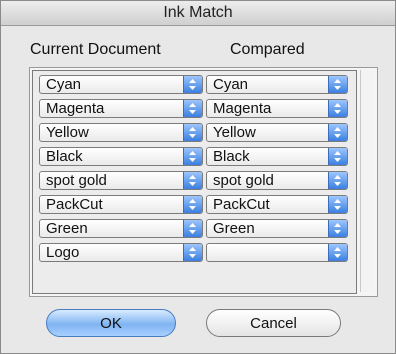  Describe the element at coordinates (277, 156) in the screenshot. I see `compared-ink-popup: Black` at that location.